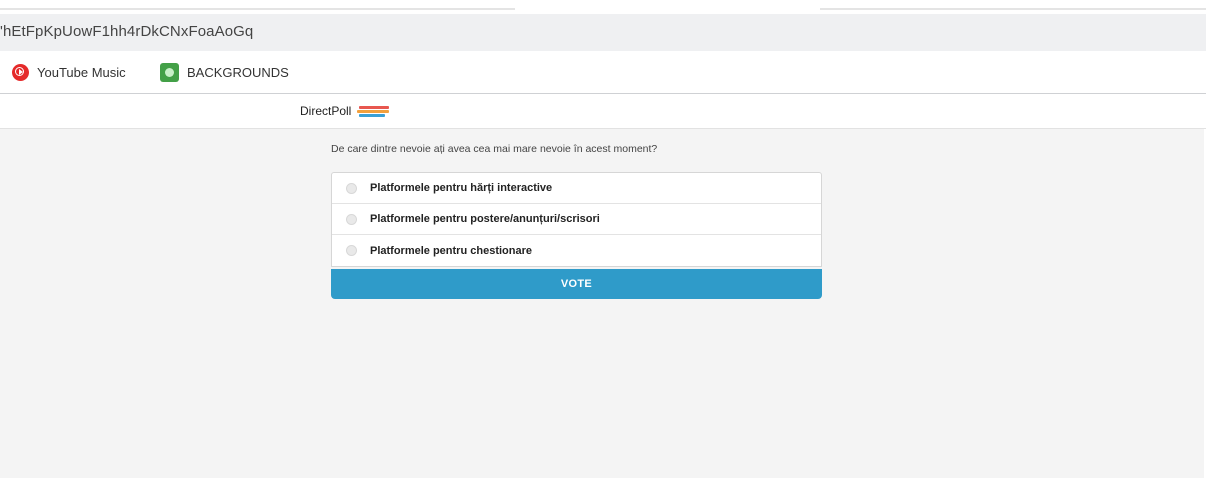  I want to click on site-header: DirectPoll, so click(603, 111).